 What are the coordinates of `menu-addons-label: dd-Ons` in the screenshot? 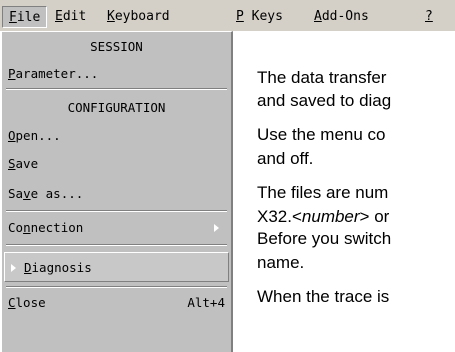 It's located at (345, 16).